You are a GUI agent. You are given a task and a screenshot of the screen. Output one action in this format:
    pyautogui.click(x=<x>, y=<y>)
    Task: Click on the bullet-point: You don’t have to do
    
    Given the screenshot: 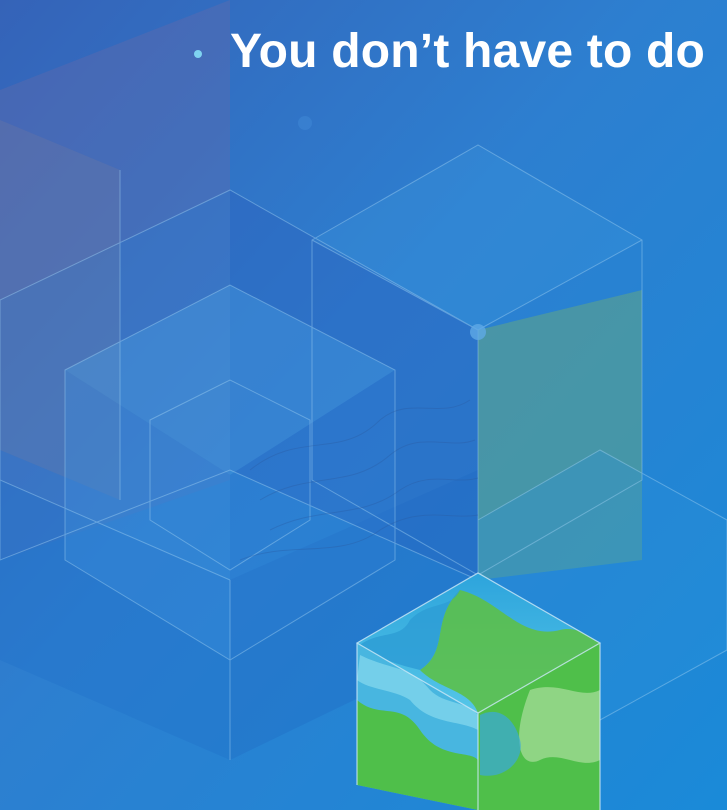 What is the action you would take?
    pyautogui.click(x=458, y=52)
    